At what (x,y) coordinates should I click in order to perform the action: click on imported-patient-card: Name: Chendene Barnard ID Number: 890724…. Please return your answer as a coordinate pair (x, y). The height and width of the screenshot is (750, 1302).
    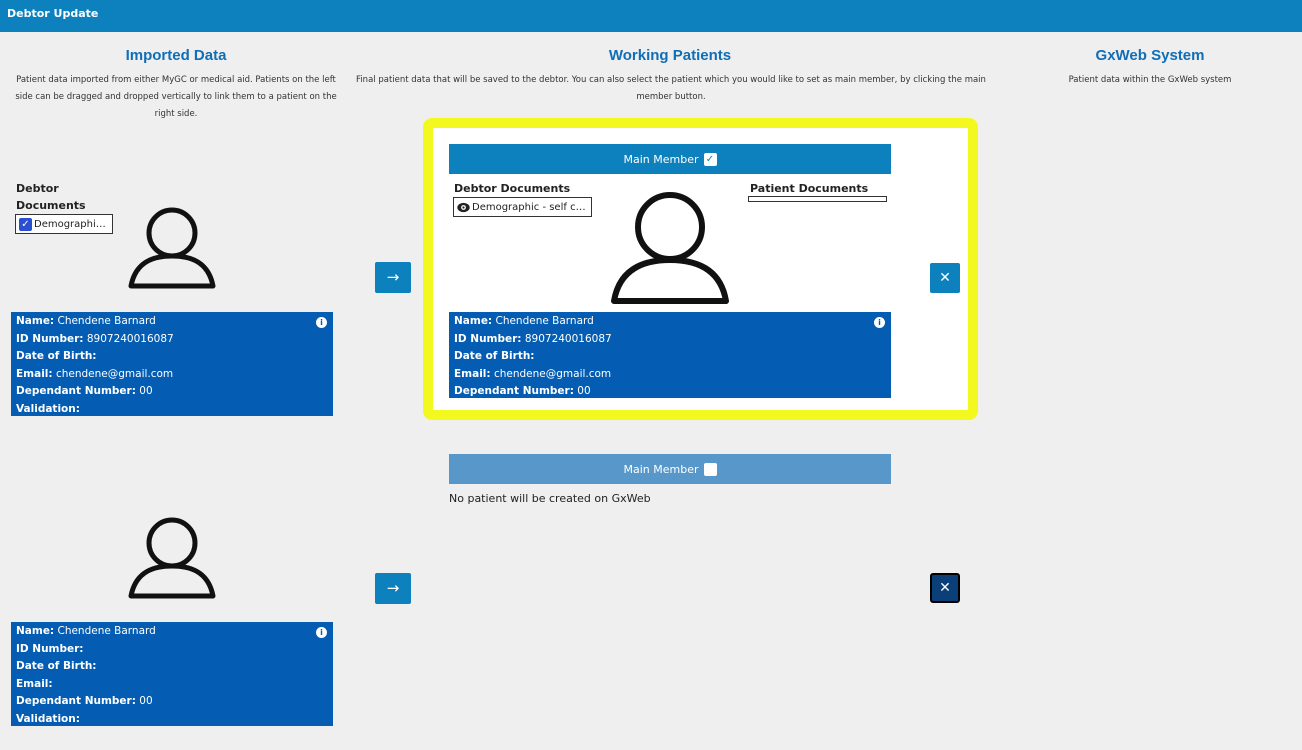
    Looking at the image, I should click on (172, 364).